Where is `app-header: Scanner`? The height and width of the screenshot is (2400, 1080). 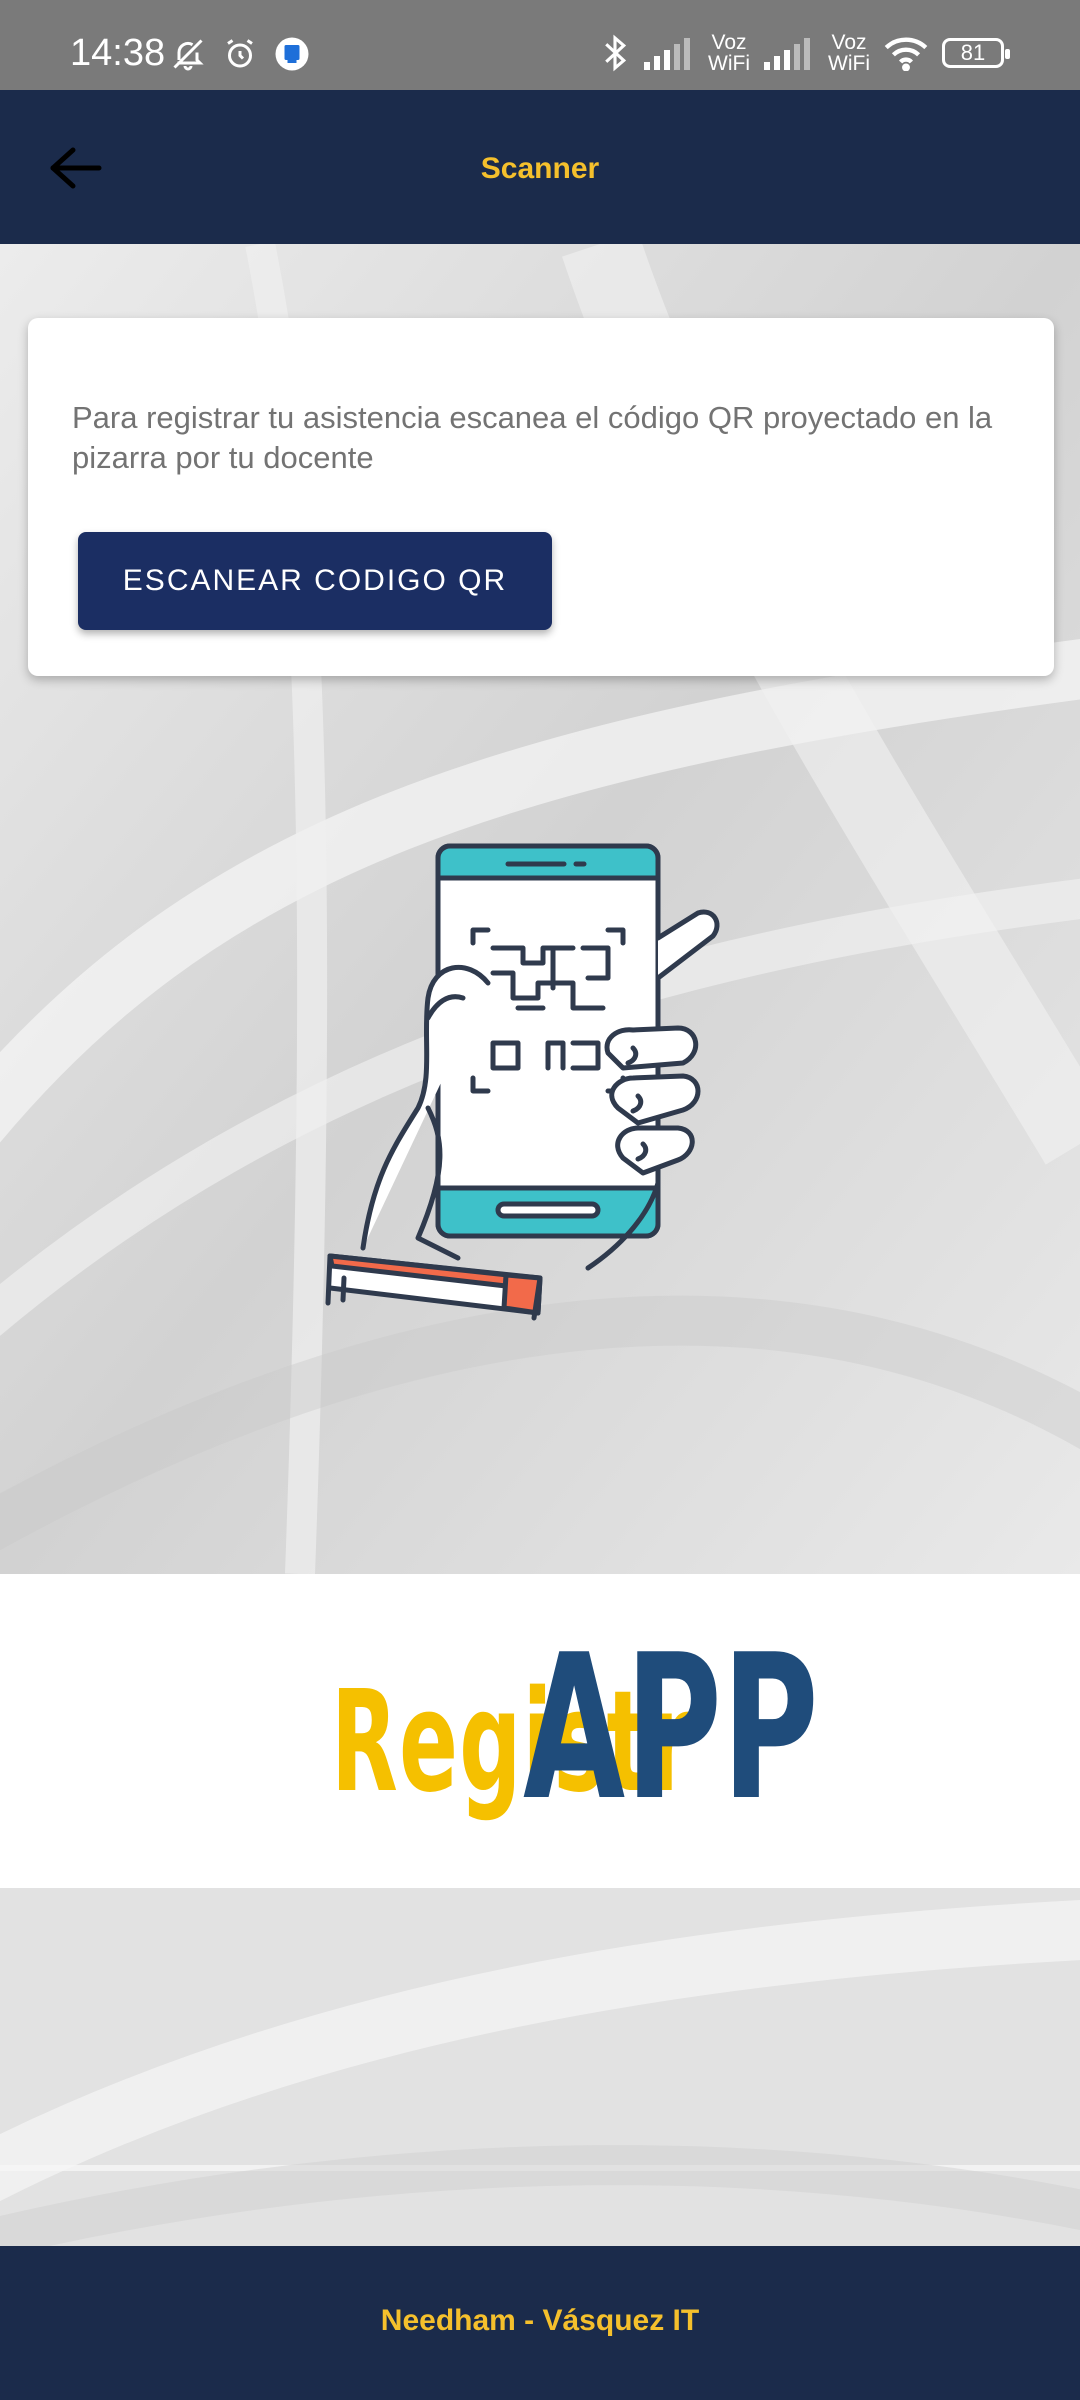 app-header: Scanner is located at coordinates (540, 167).